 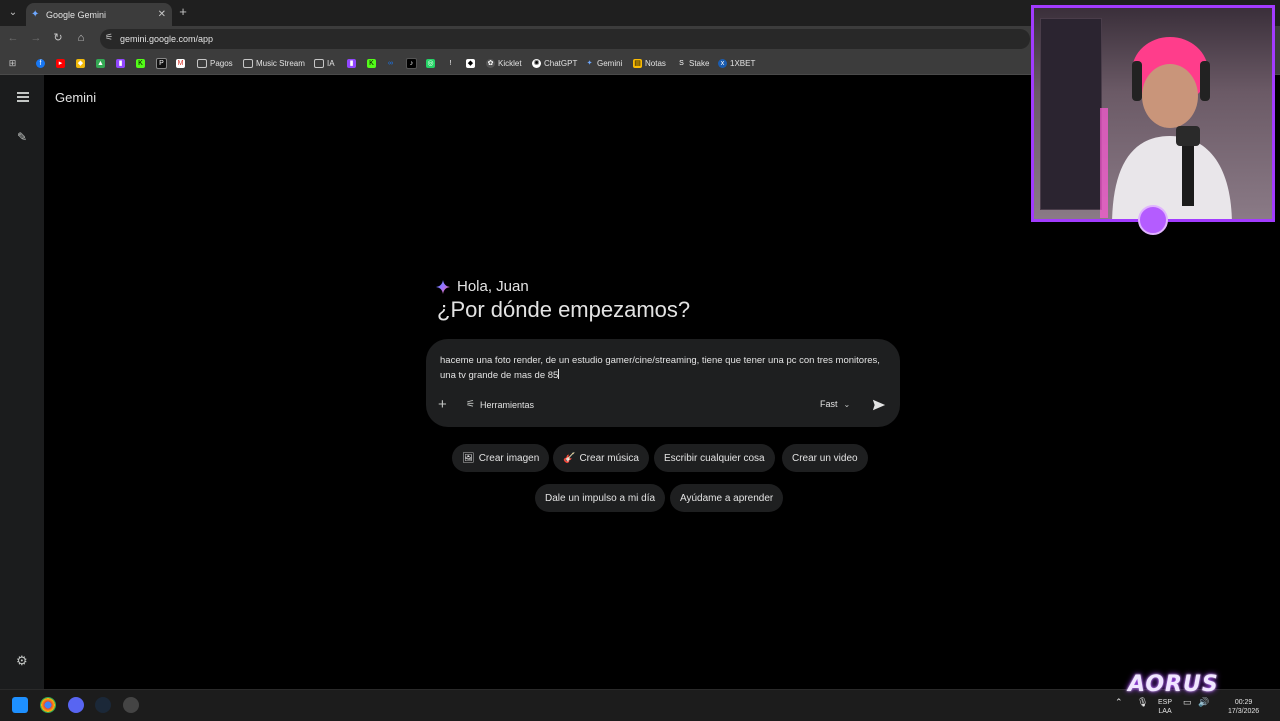 I want to click on reload-icon: ↻, so click(x=58, y=38).